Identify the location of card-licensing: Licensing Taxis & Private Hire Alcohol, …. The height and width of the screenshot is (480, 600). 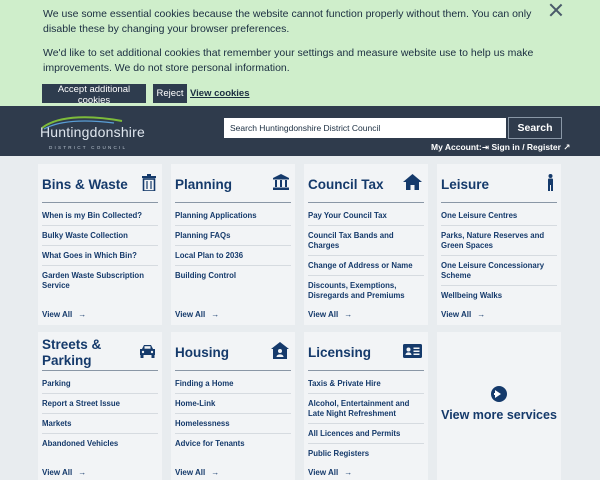
(366, 406).